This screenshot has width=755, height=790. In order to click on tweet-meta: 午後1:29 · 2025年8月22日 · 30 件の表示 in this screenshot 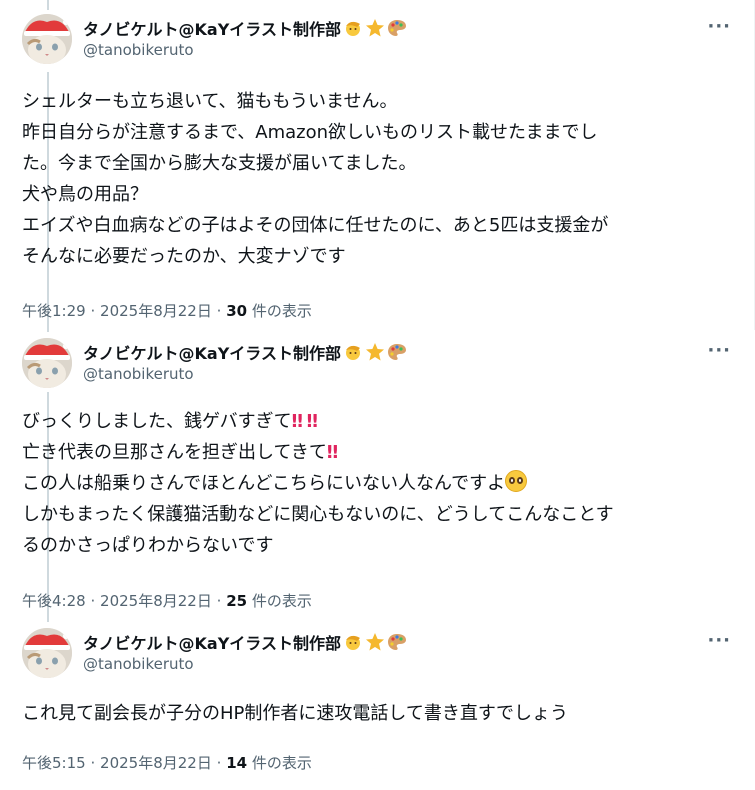, I will do `click(167, 311)`.